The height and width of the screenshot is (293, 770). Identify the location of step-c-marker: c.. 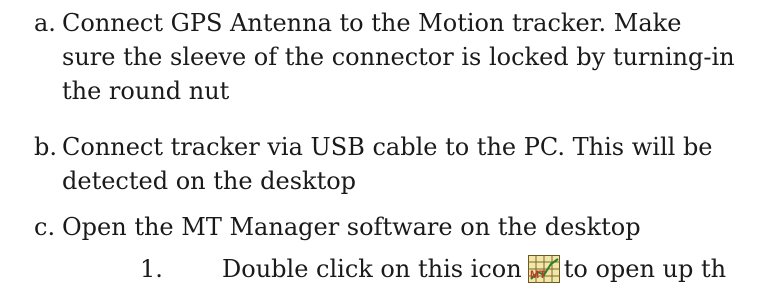
(45, 227).